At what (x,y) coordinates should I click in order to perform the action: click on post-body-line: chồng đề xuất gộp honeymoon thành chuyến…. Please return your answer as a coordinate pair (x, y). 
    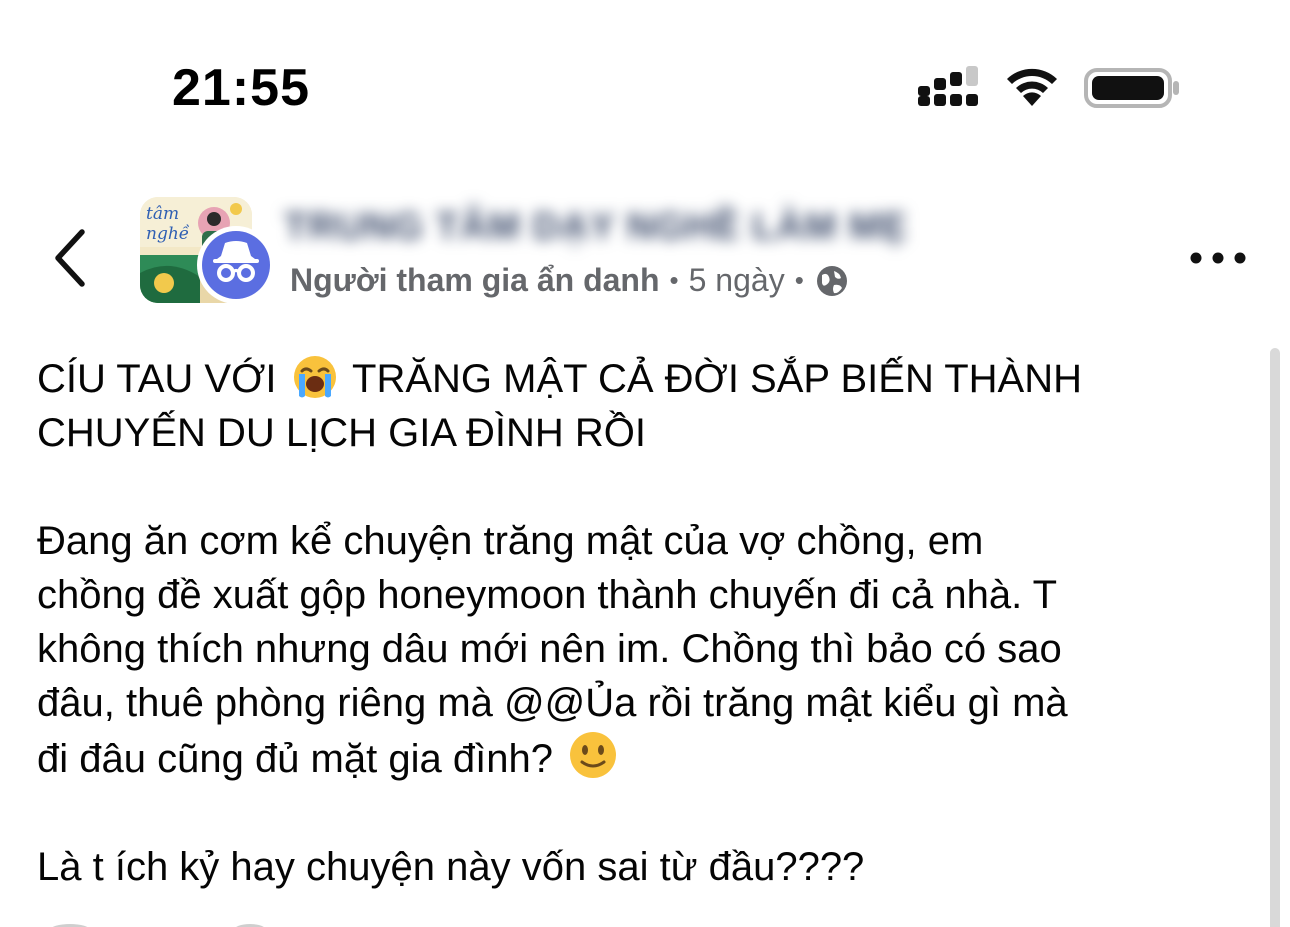
    Looking at the image, I should click on (547, 595).